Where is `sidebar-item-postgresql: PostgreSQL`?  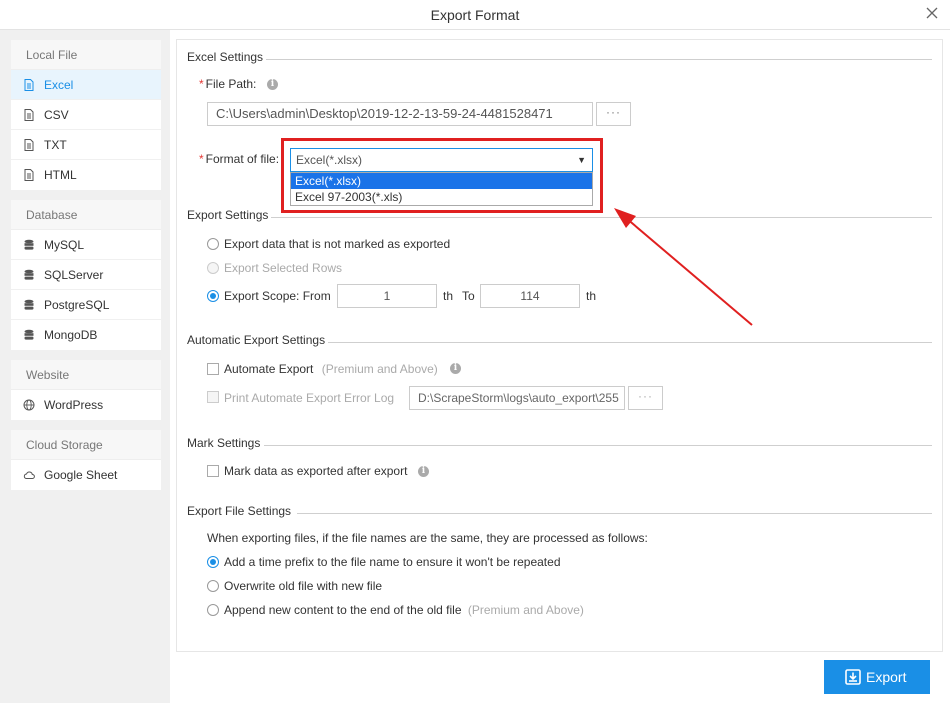
sidebar-item-postgresql: PostgreSQL is located at coordinates (86, 305).